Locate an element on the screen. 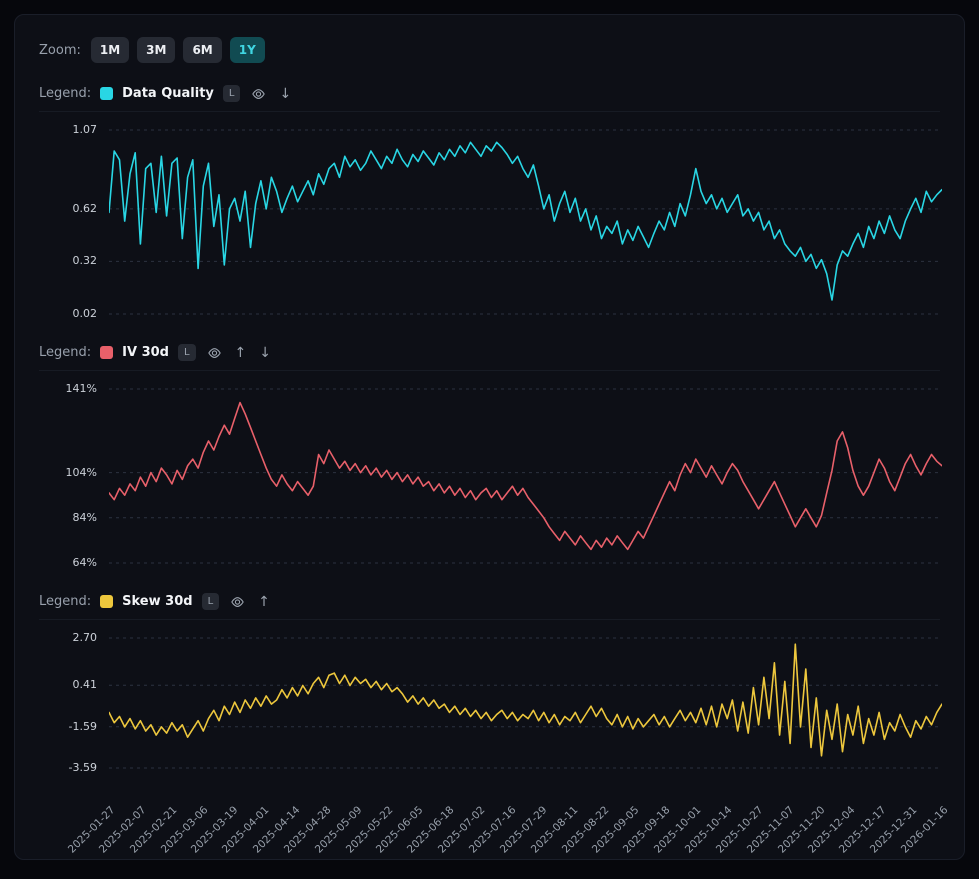 The width and height of the screenshot is (979, 879). zoom-button-1m: 1M is located at coordinates (110, 50).